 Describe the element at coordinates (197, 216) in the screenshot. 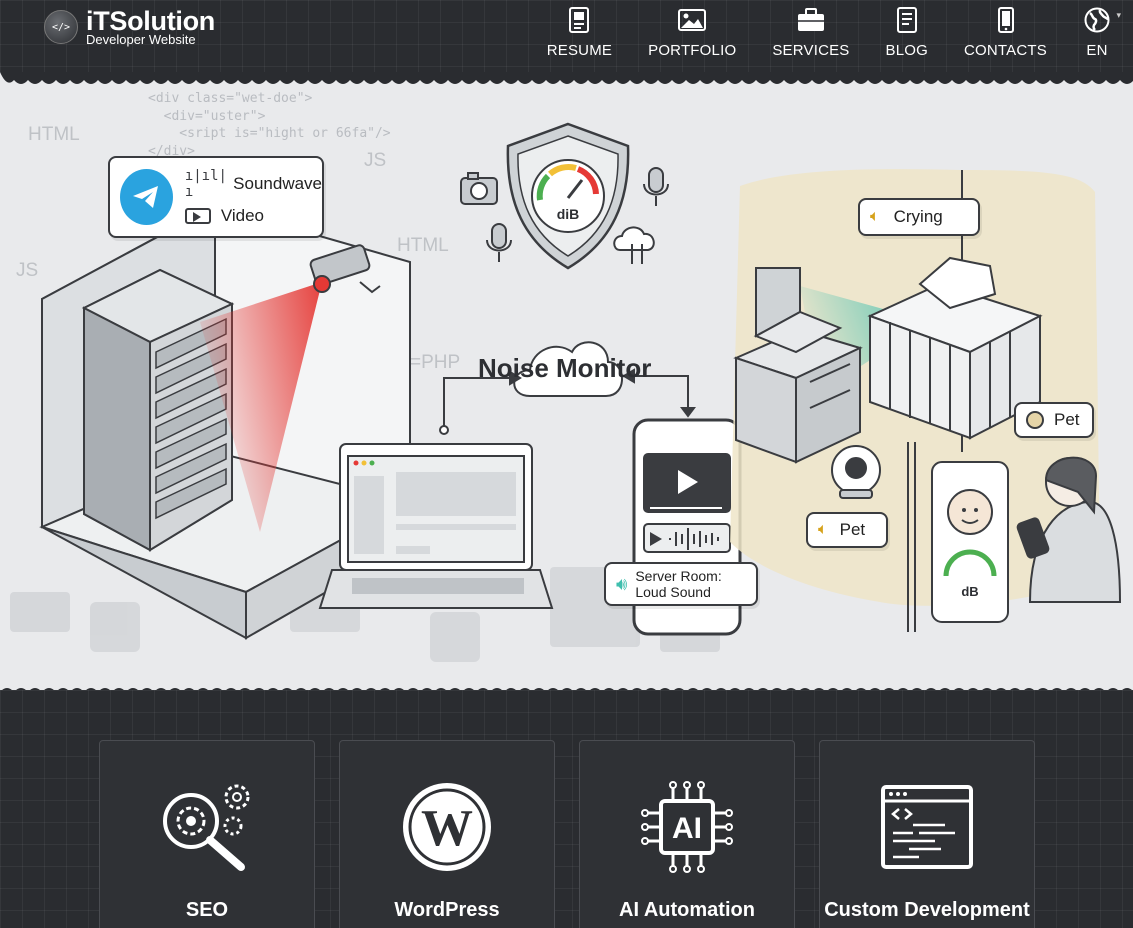

I see `video-icon` at that location.